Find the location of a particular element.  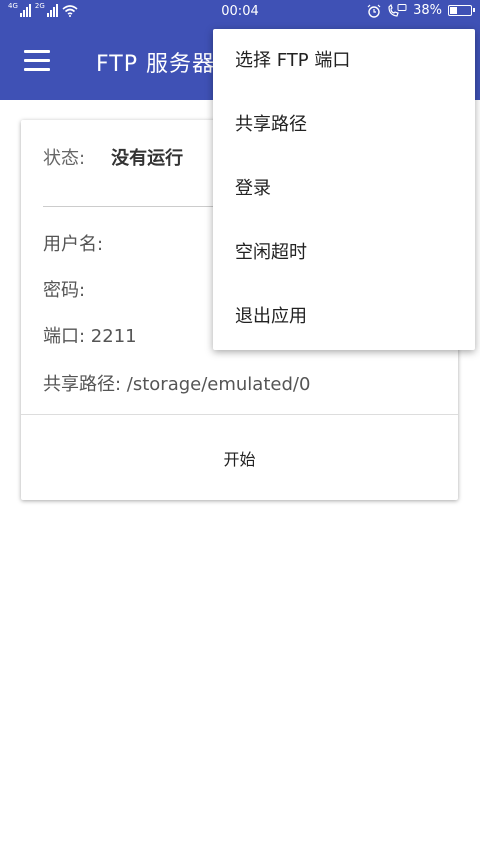

menu-item-login: 登录 is located at coordinates (344, 189).